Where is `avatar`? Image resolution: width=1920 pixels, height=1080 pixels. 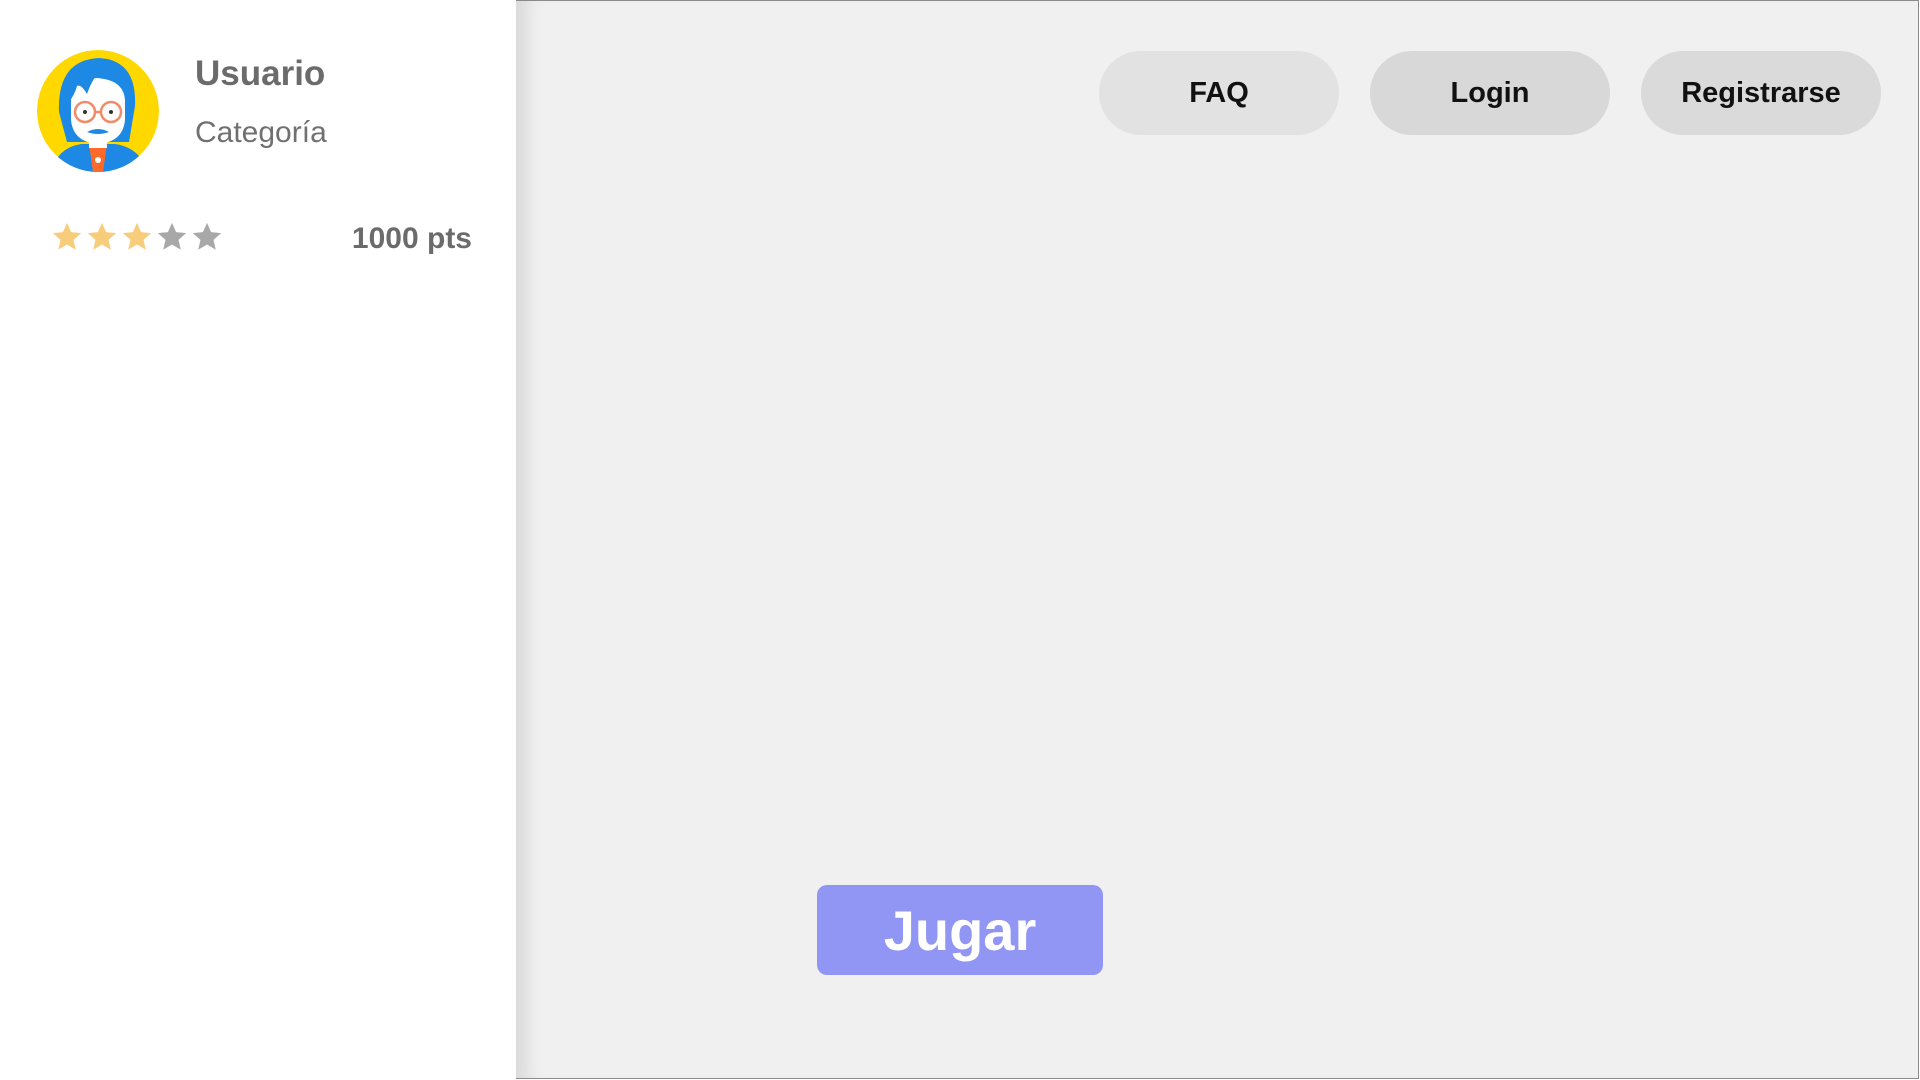 avatar is located at coordinates (98, 111).